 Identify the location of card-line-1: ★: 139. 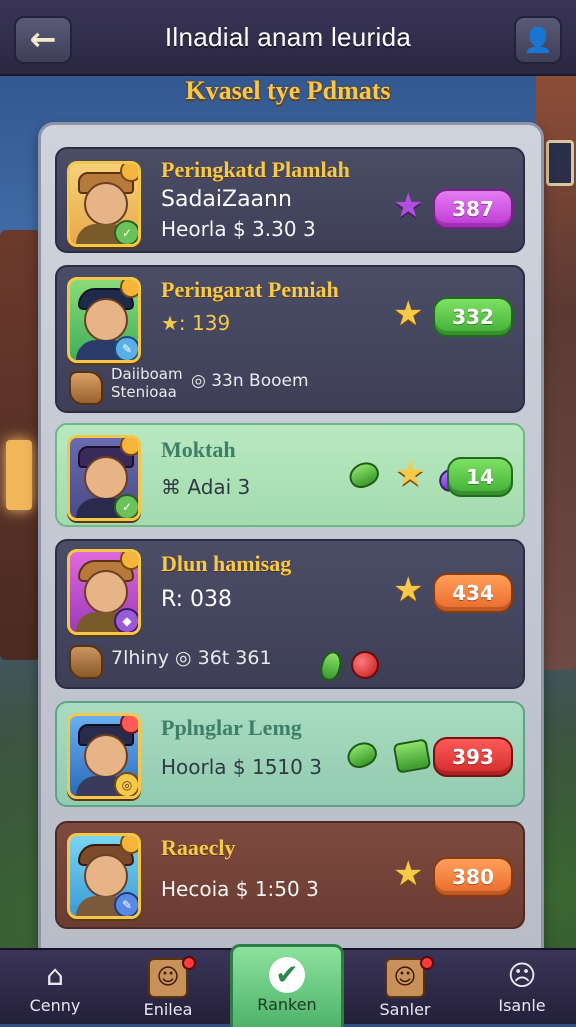
(196, 323).